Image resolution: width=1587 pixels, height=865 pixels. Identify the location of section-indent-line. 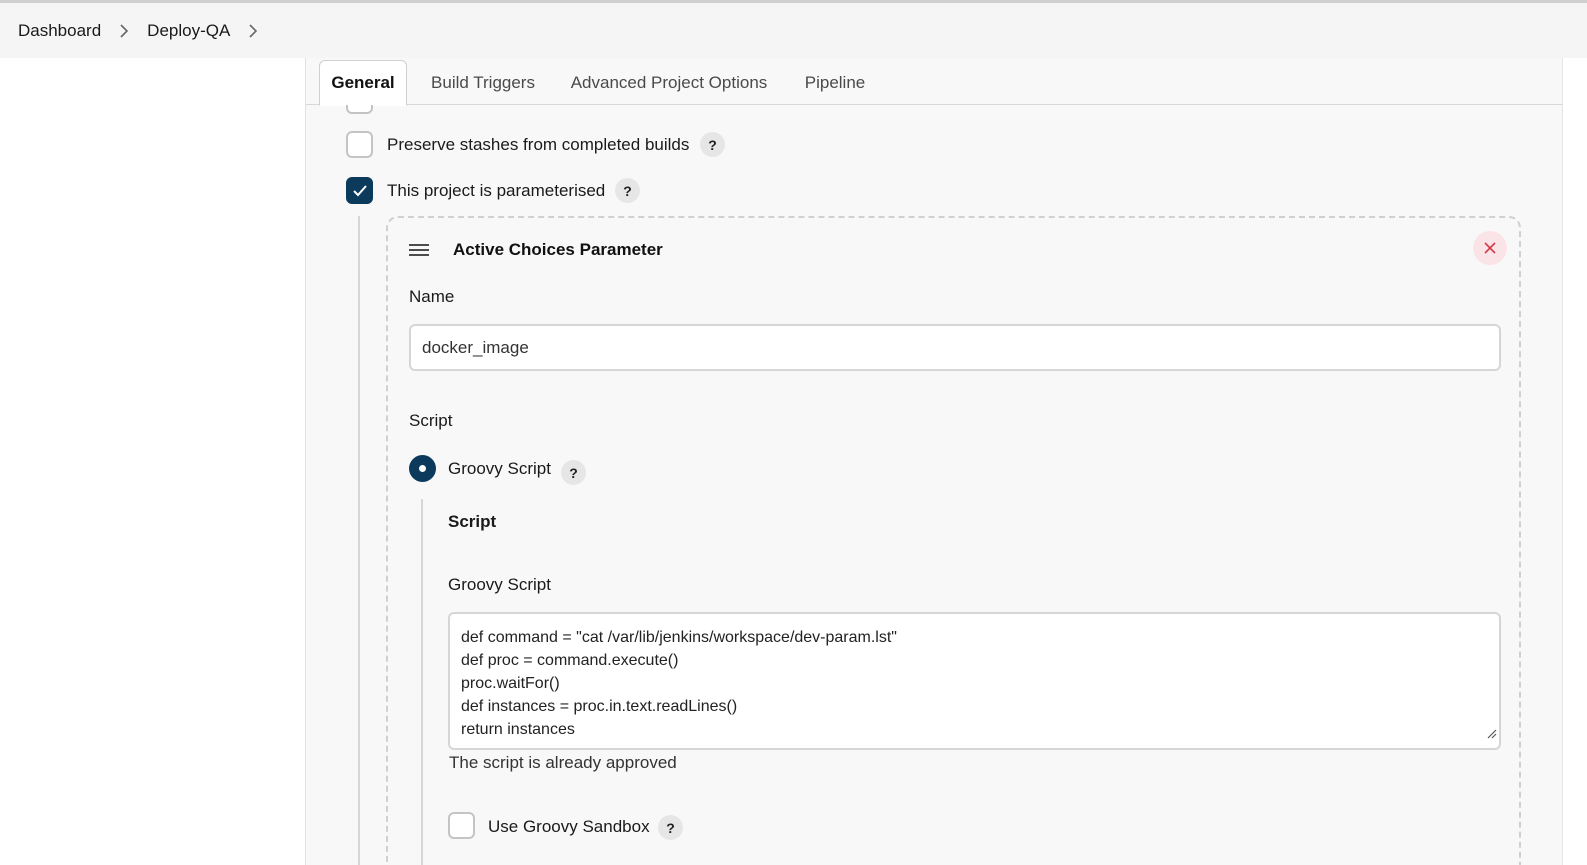
(359, 540).